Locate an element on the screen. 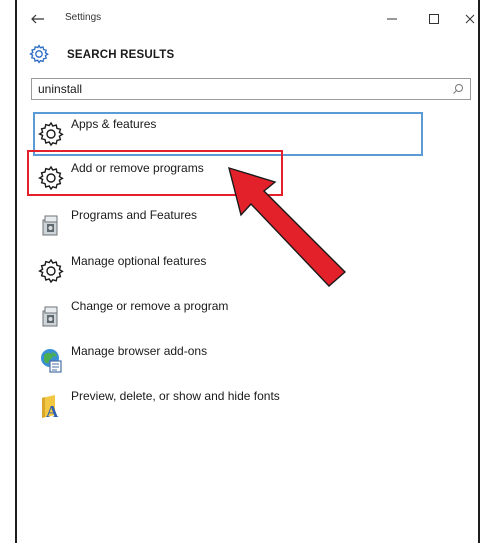 The width and height of the screenshot is (485, 543). result-manage-optional-features: Manage optional features is located at coordinates (225, 270).